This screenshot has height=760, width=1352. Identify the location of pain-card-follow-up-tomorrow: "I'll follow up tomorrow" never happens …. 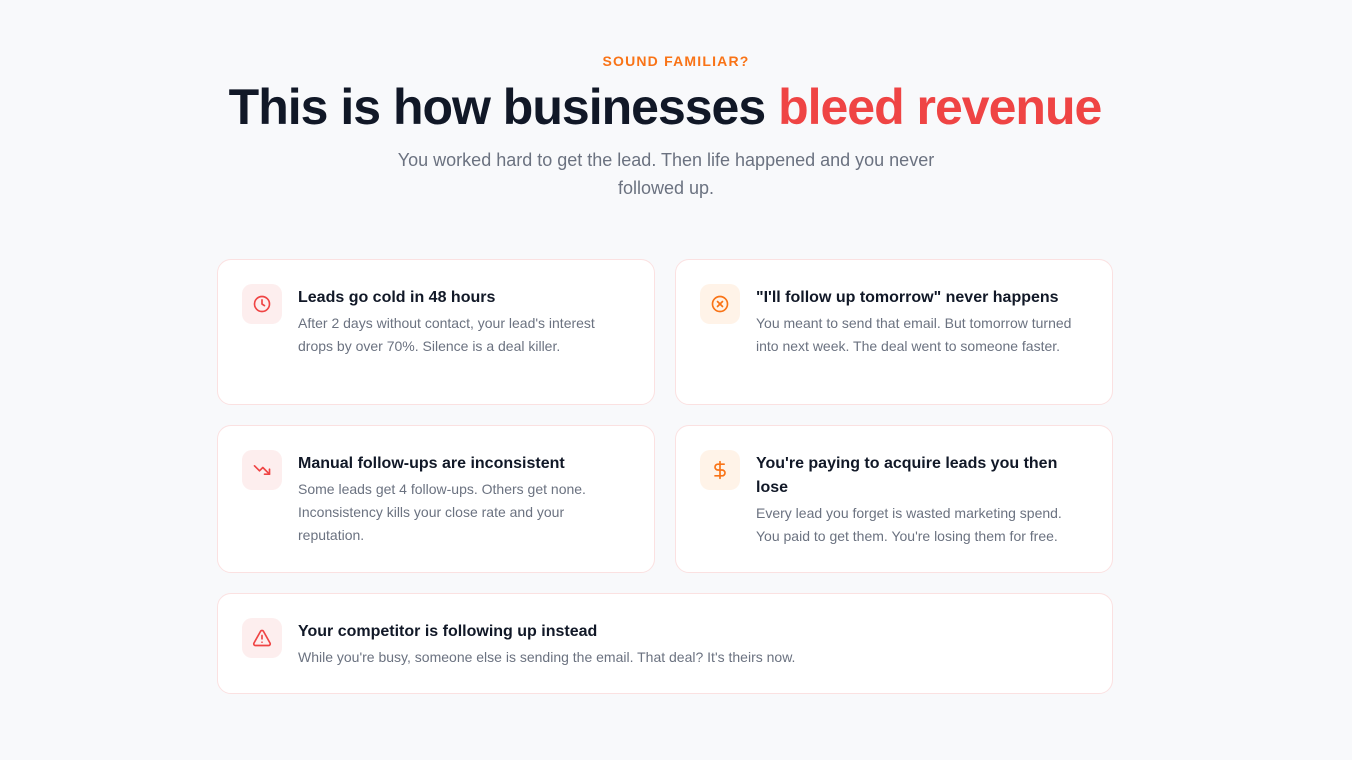
(894, 332).